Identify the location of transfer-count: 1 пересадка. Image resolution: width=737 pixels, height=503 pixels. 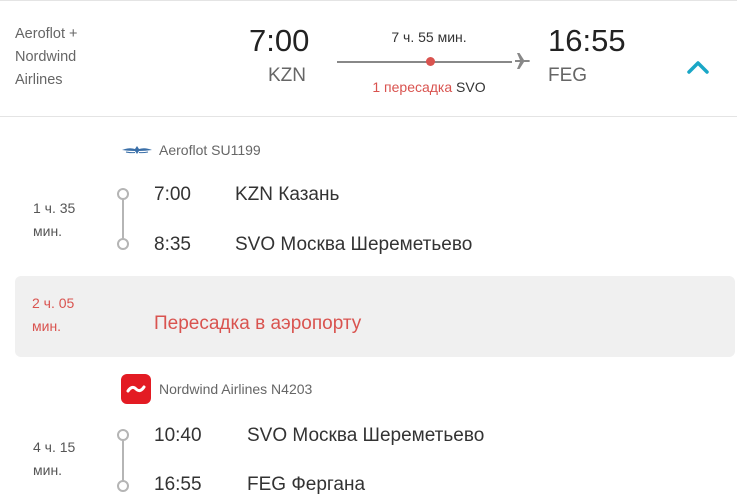
(412, 87).